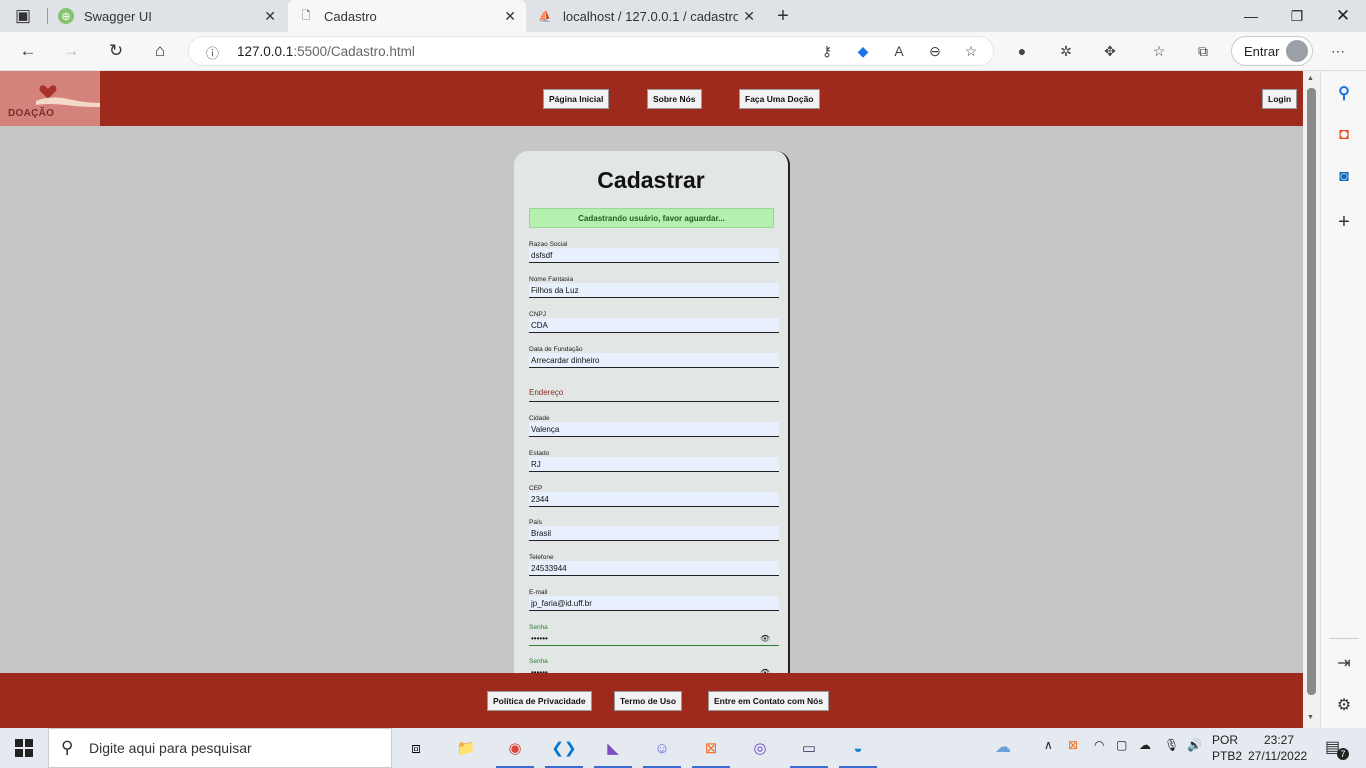 Image resolution: width=1366 pixels, height=768 pixels. I want to click on key-icon: ⚷, so click(827, 51).